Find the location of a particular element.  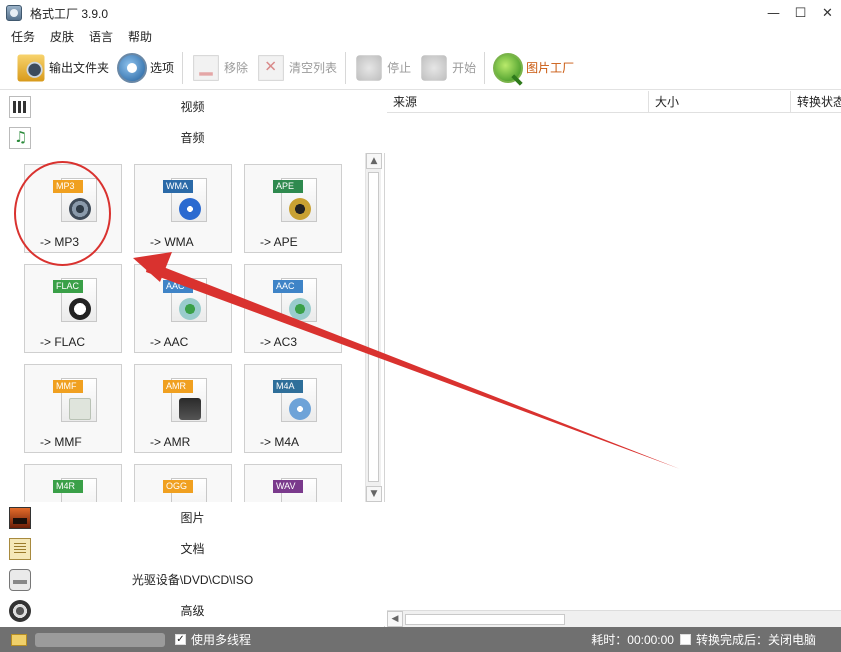

phone-icon is located at coordinates (190, 409).